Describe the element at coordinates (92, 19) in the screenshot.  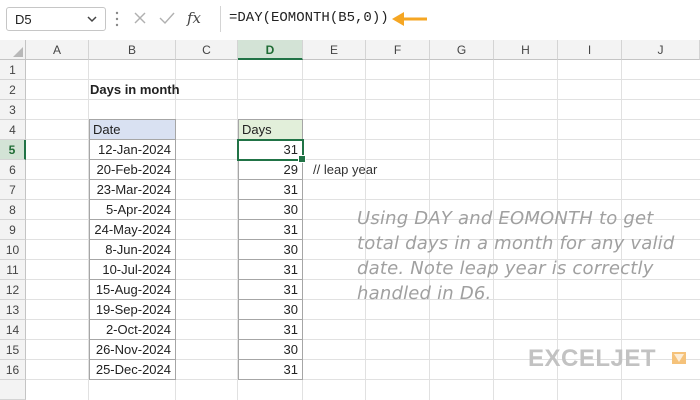
I see `chevron-down-icon` at that location.